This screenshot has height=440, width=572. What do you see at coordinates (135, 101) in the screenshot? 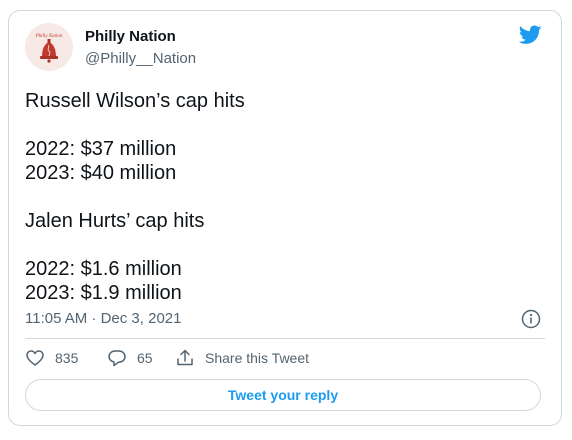
I see `tweet-line: Russell Wilson’s cap hits` at bounding box center [135, 101].